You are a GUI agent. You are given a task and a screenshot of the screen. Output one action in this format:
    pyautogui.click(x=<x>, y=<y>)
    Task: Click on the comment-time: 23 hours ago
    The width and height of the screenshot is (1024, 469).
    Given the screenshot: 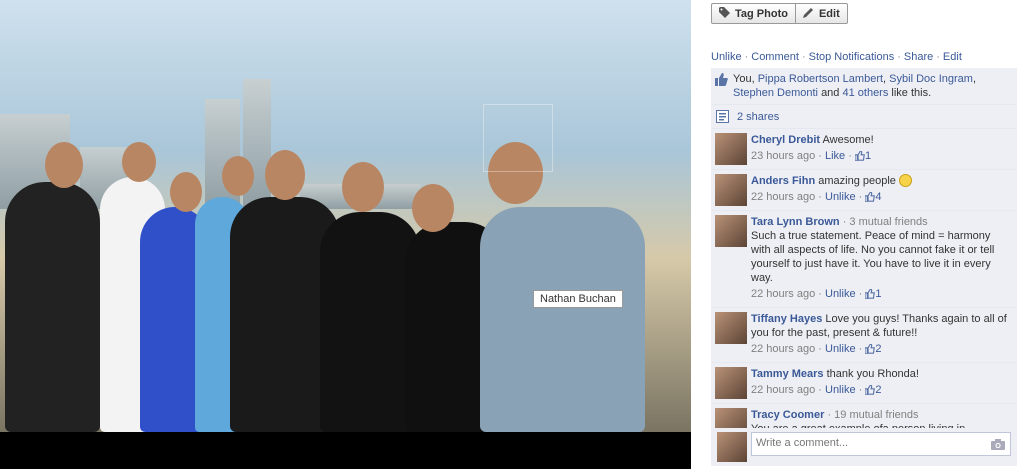 What is the action you would take?
    pyautogui.click(x=783, y=156)
    